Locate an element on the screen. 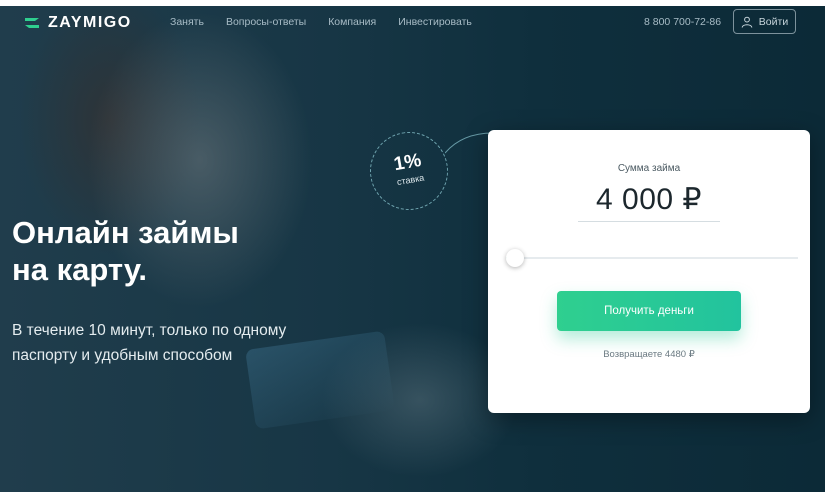  amount-label: Сумма займа is located at coordinates (649, 168).